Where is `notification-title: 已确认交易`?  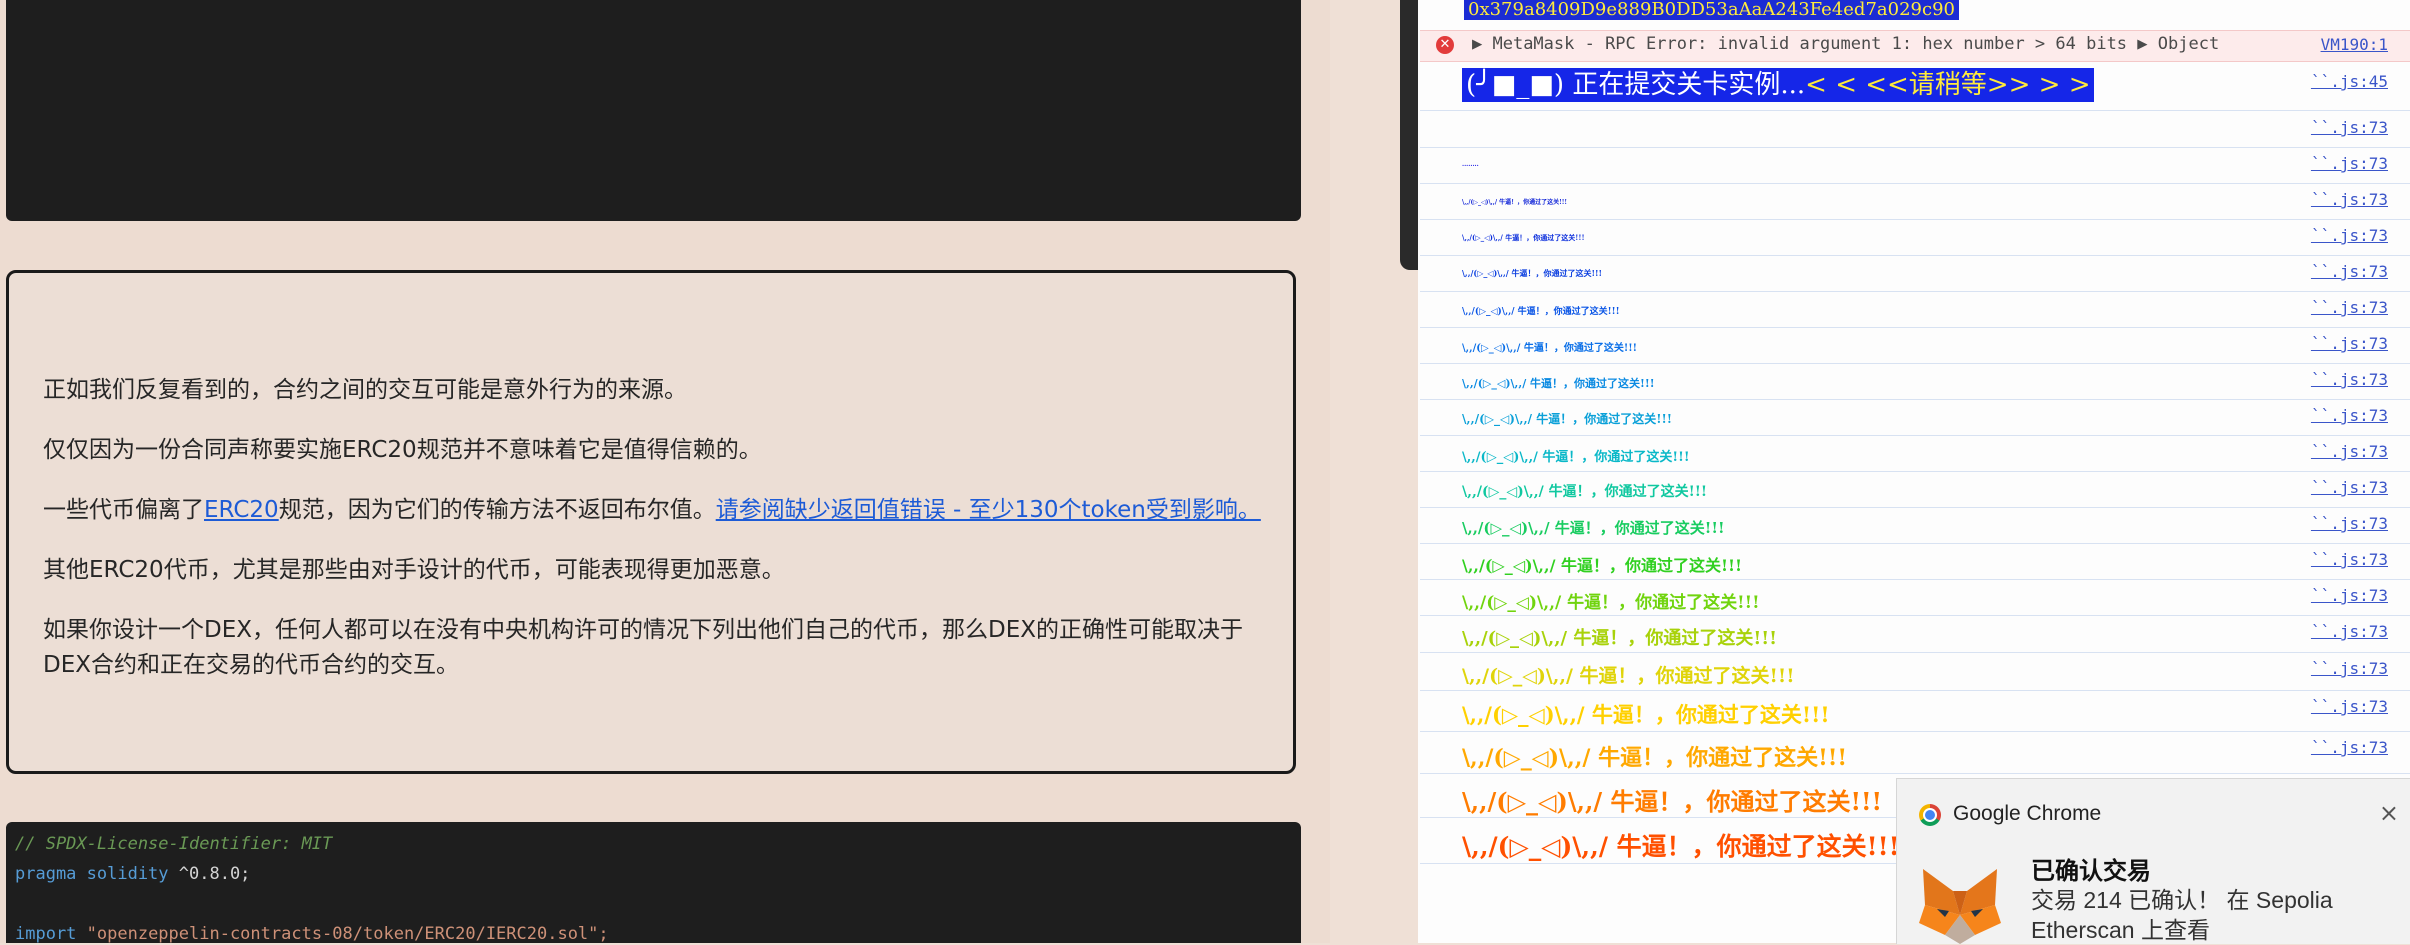
notification-title: 已确认交易 is located at coordinates (2091, 871).